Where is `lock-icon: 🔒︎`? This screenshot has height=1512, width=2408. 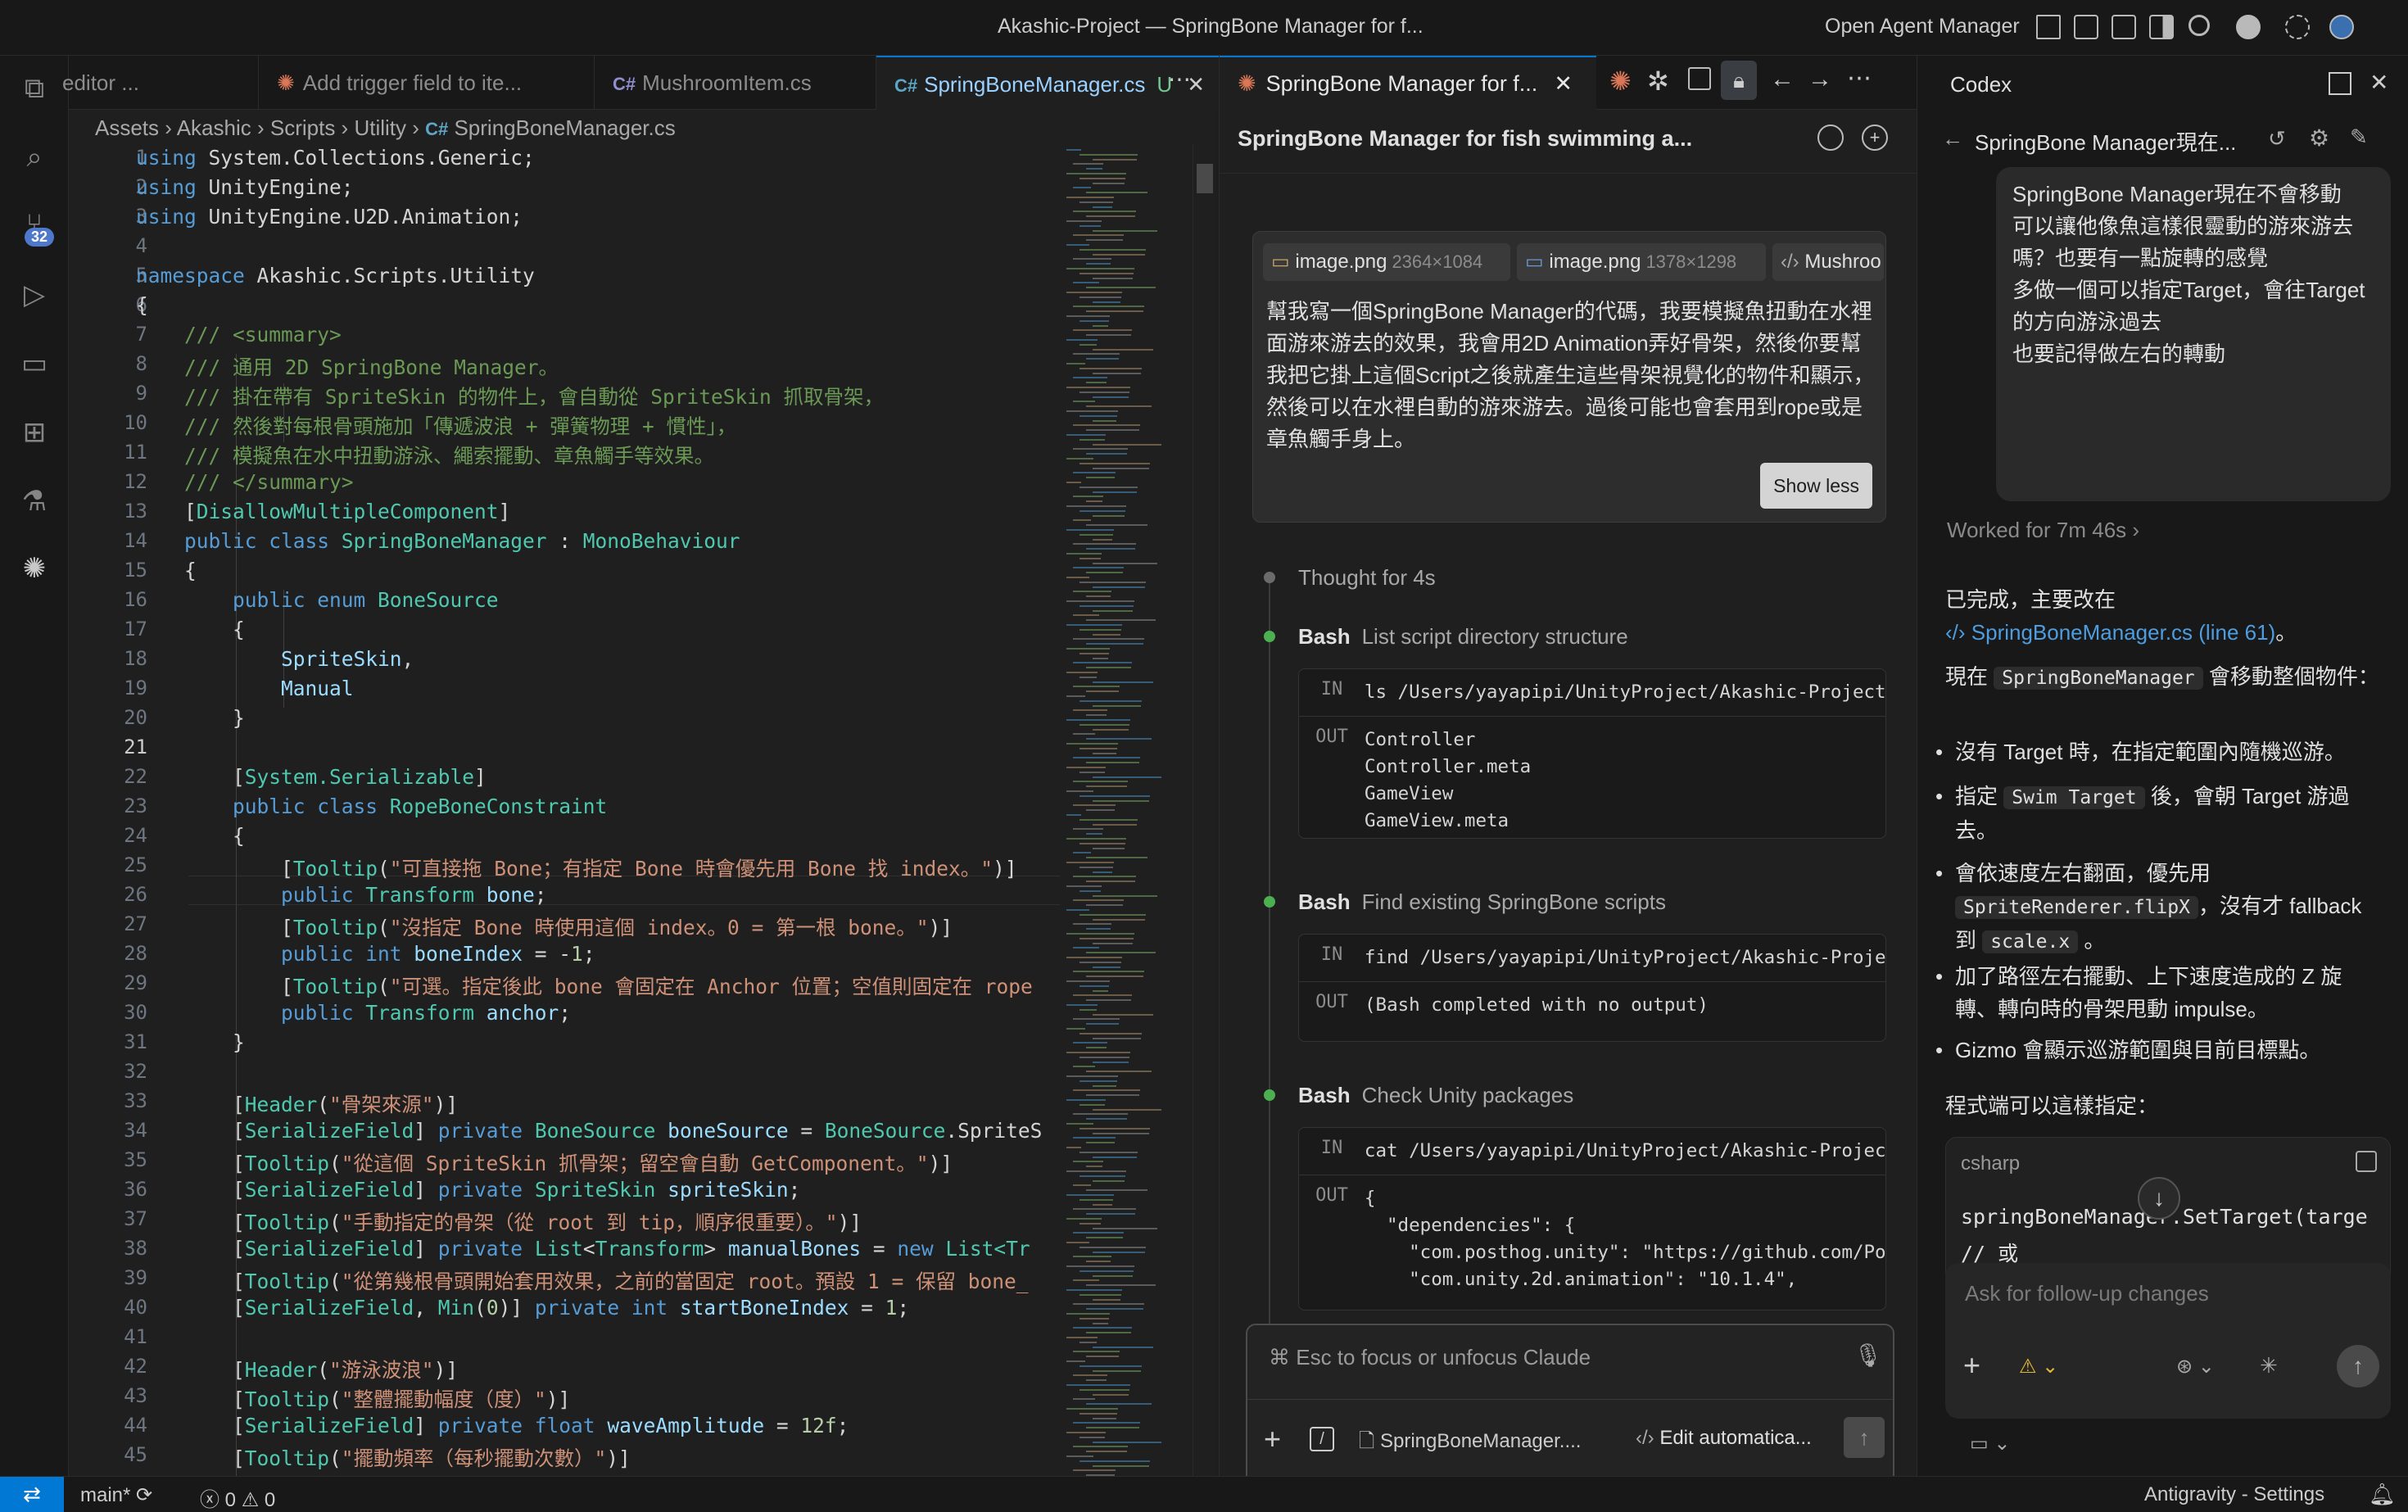
lock-icon: 🔒︎ is located at coordinates (1739, 80).